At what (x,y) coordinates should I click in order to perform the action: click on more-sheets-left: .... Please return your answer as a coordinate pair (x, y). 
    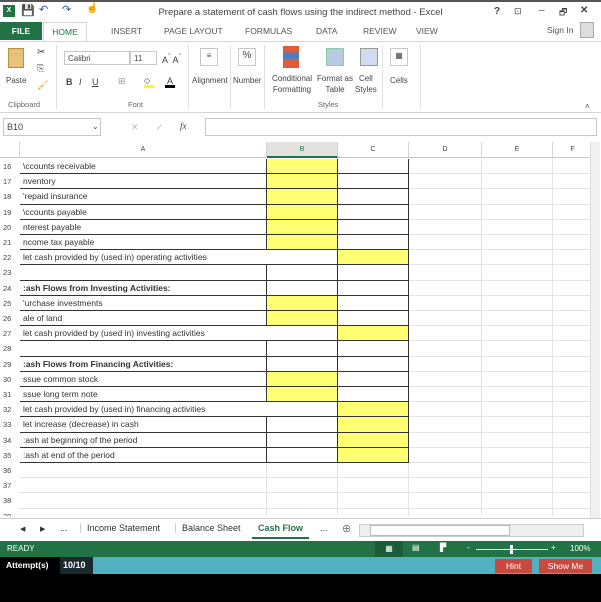
    Looking at the image, I should click on (64, 528).